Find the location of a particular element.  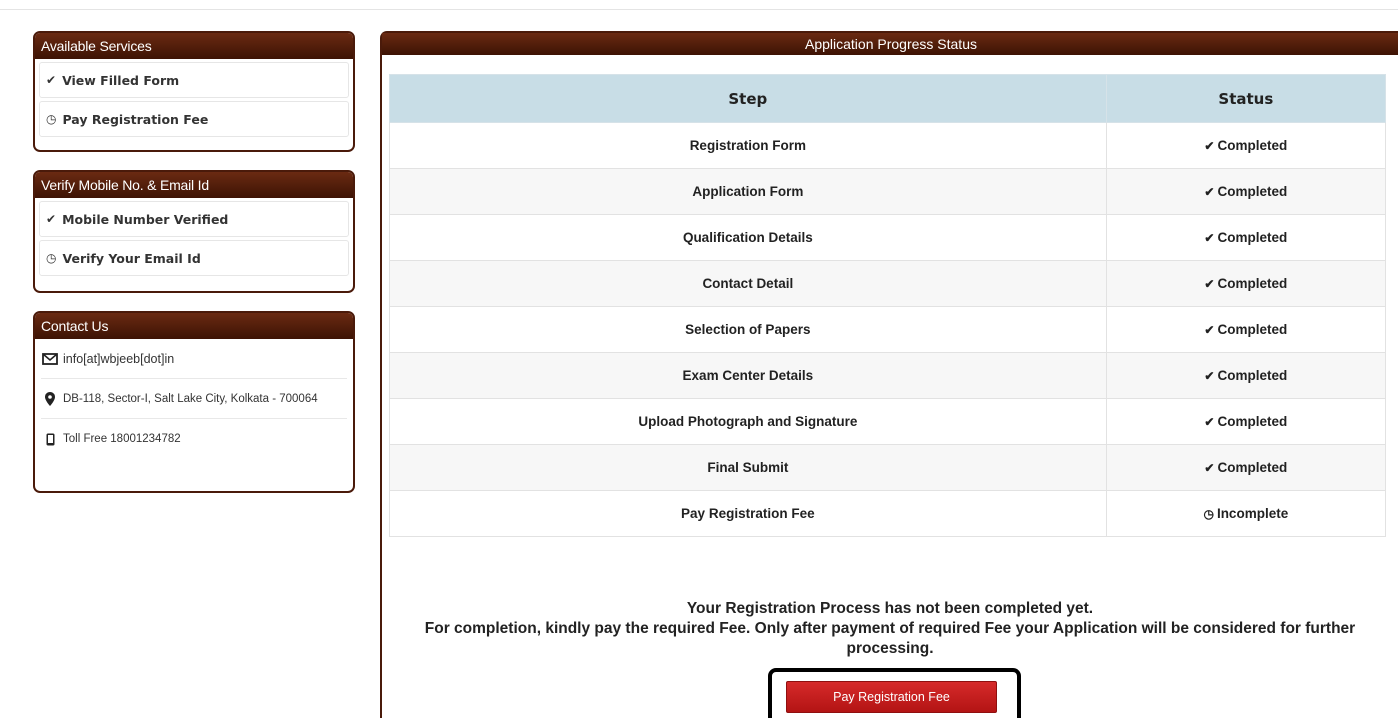

mobile-number-verified-item: ✔ Mobile Number Verified is located at coordinates (194, 219).